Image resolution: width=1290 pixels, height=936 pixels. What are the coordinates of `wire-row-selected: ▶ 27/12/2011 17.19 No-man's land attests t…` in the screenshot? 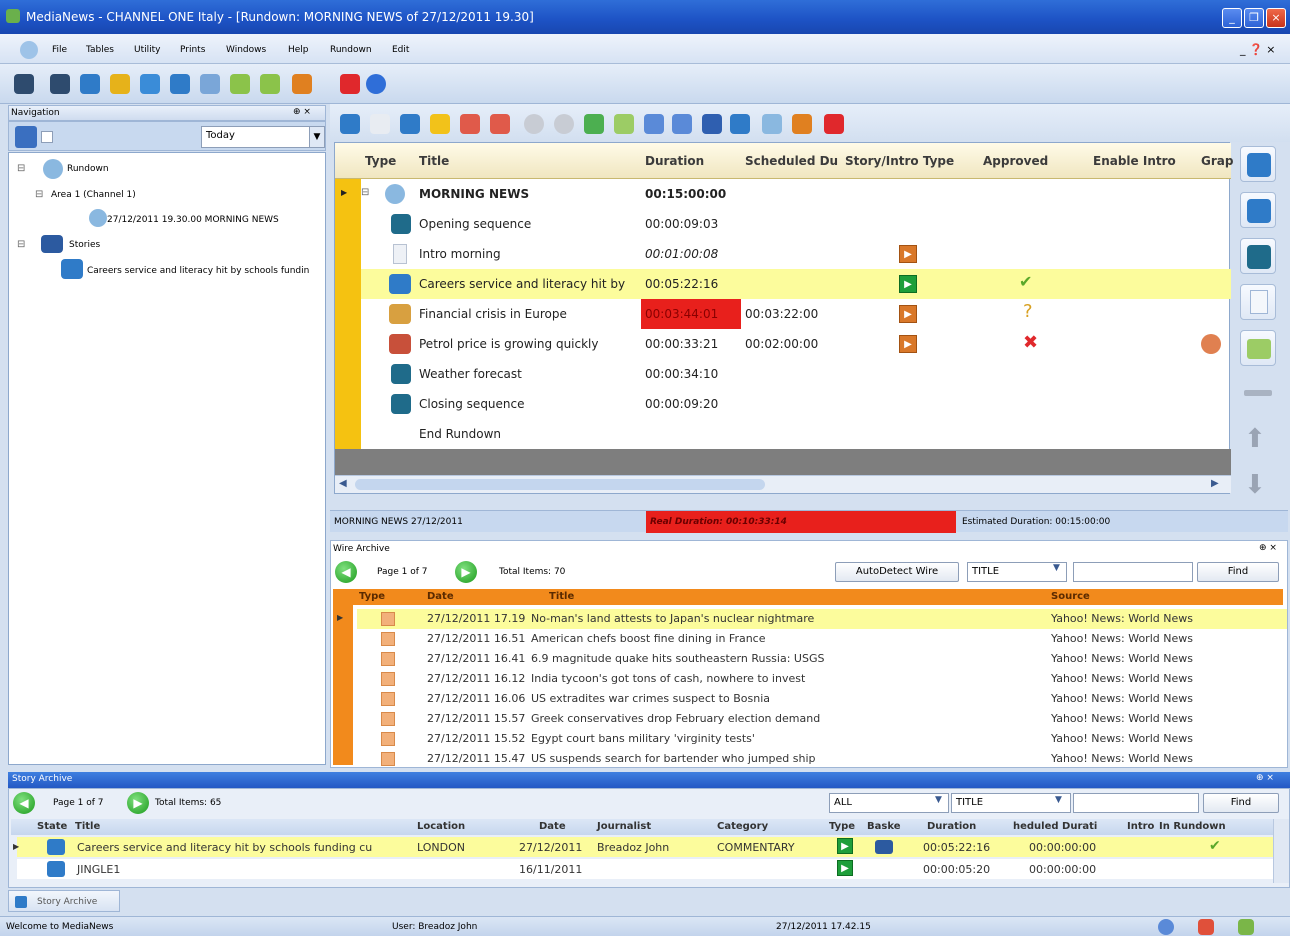 It's located at (812, 619).